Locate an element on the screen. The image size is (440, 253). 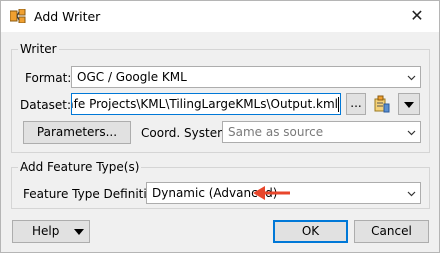
coord-system-placeholder: Same as source is located at coordinates (276, 132).